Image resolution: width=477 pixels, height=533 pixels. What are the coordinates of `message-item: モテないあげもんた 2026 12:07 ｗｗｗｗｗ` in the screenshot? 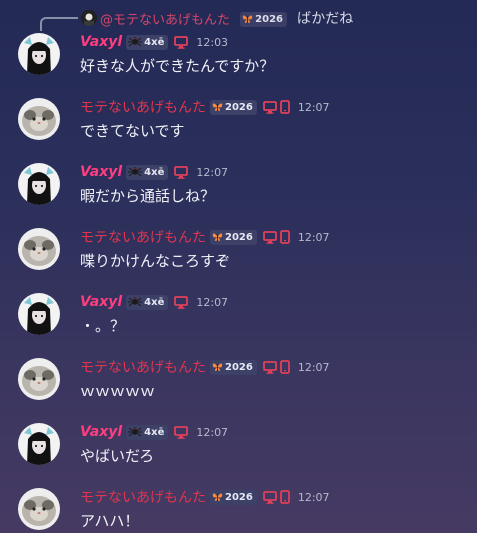 It's located at (238, 388).